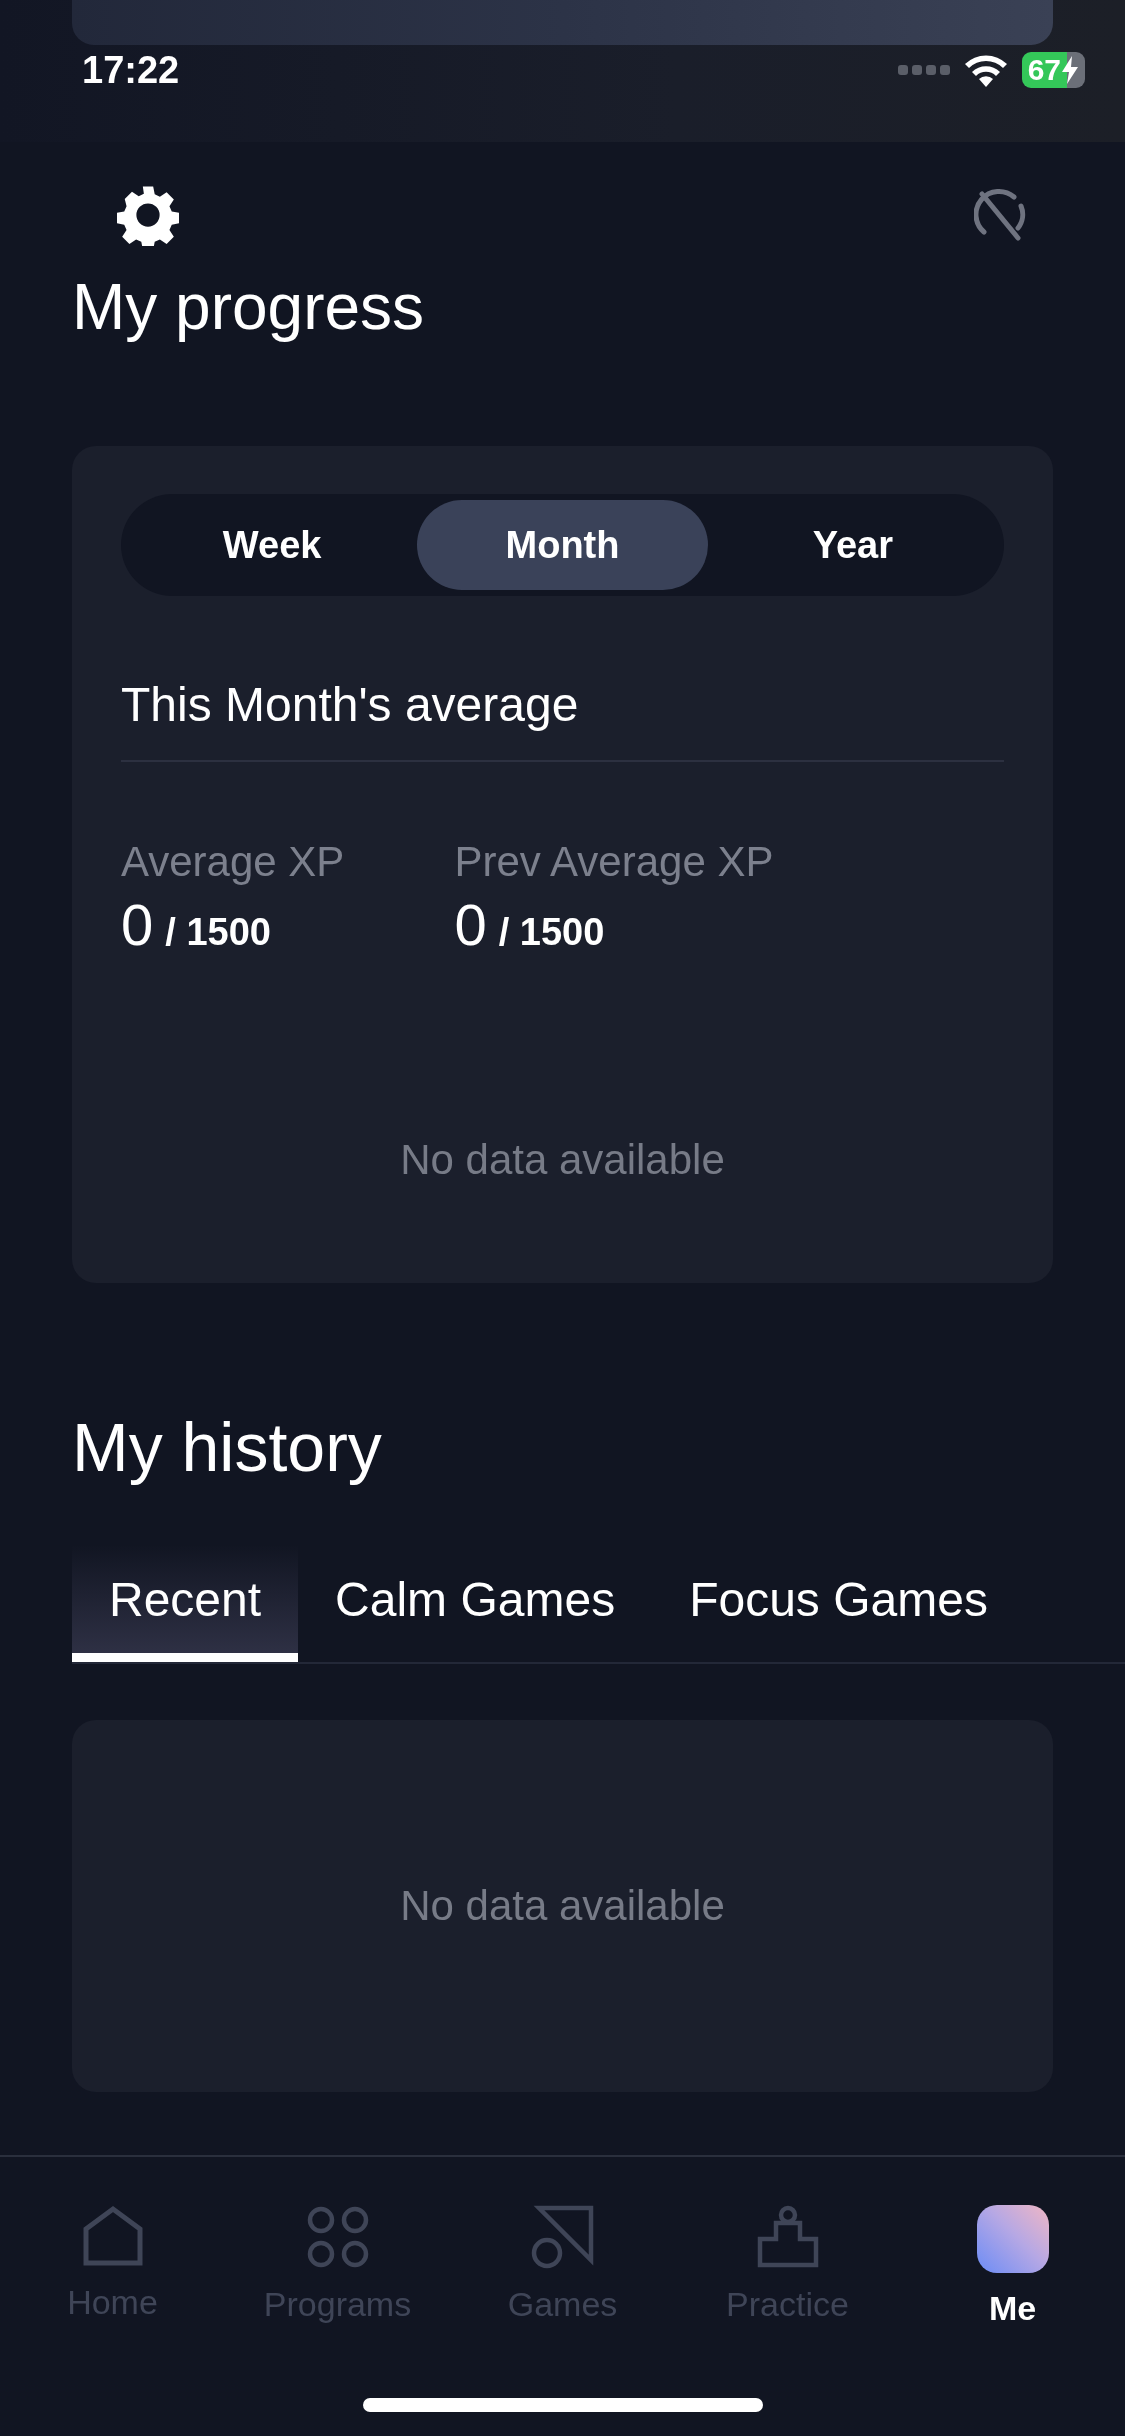 Image resolution: width=1125 pixels, height=2436 pixels. What do you see at coordinates (562, 2237) in the screenshot?
I see `shapes-icon` at bounding box center [562, 2237].